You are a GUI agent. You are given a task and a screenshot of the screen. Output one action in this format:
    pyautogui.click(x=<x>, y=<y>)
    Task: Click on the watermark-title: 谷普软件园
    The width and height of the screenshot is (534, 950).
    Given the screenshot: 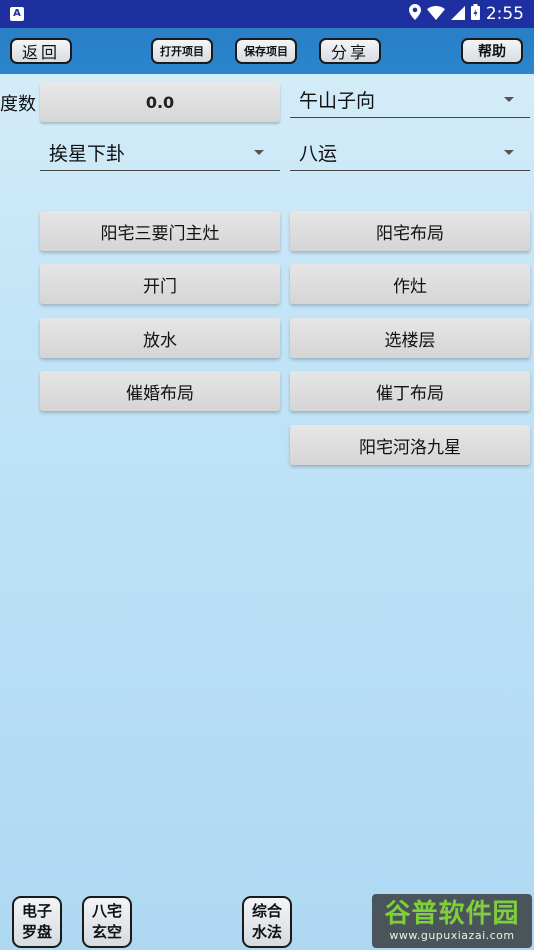 What is the action you would take?
    pyautogui.click(x=452, y=914)
    